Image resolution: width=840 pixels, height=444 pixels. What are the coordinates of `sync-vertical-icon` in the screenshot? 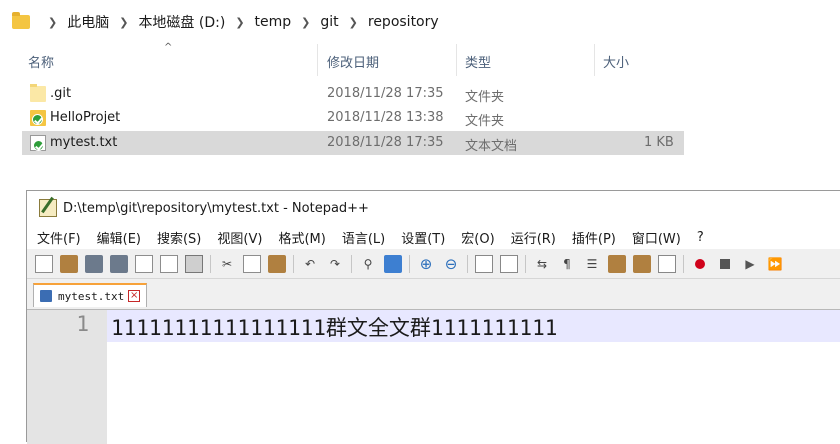 It's located at (484, 263).